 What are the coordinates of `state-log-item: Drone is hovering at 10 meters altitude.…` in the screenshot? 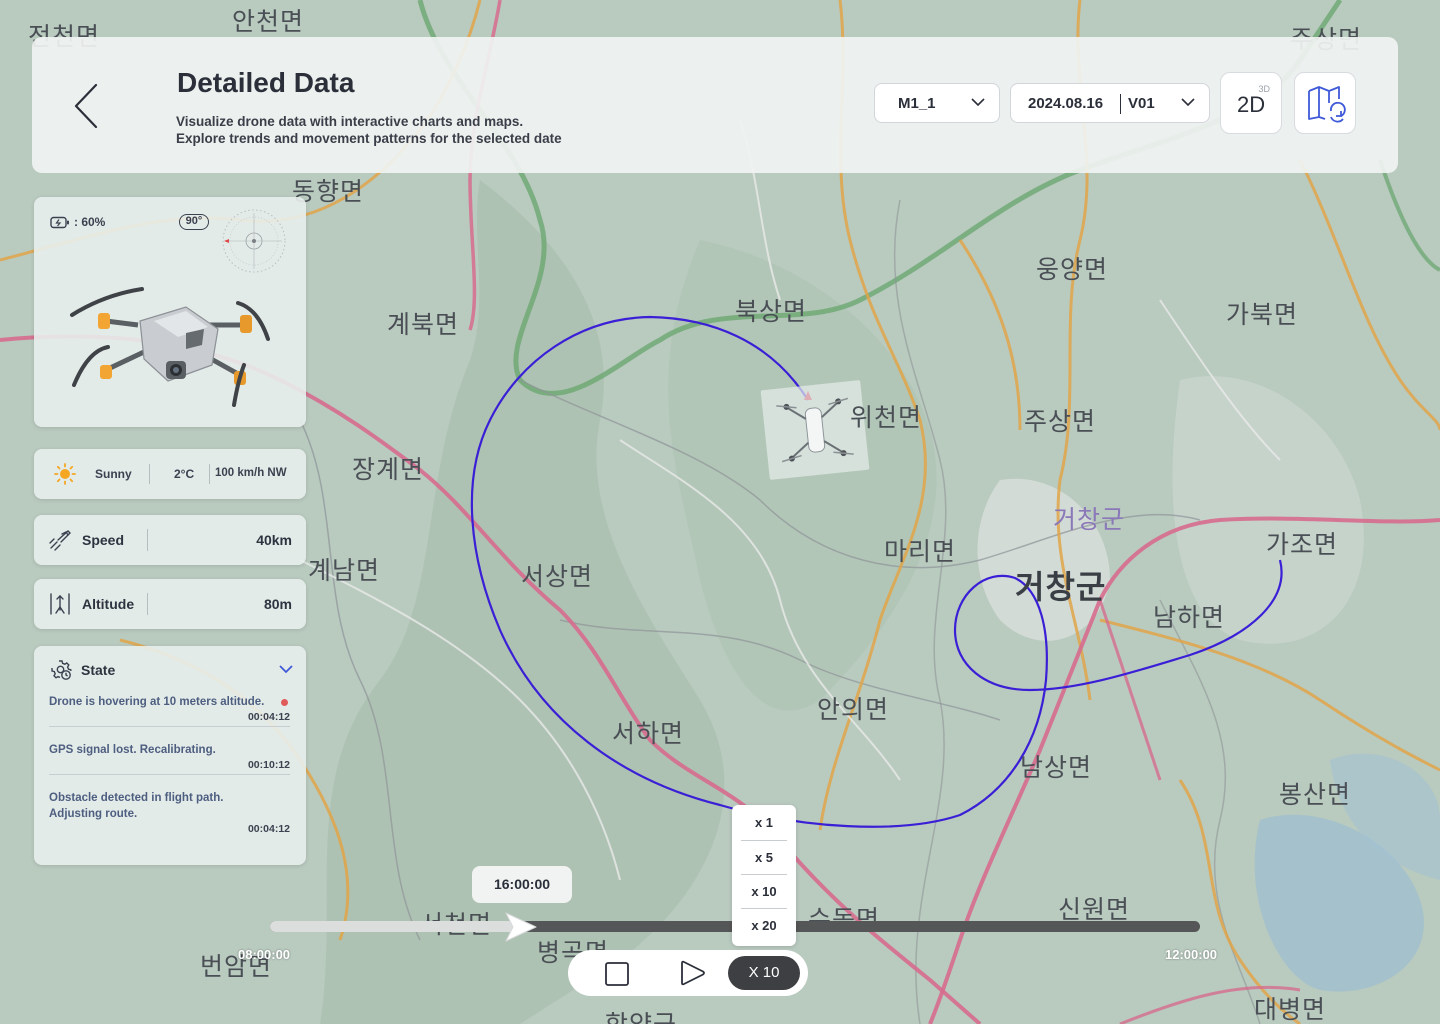 It's located at (169, 710).